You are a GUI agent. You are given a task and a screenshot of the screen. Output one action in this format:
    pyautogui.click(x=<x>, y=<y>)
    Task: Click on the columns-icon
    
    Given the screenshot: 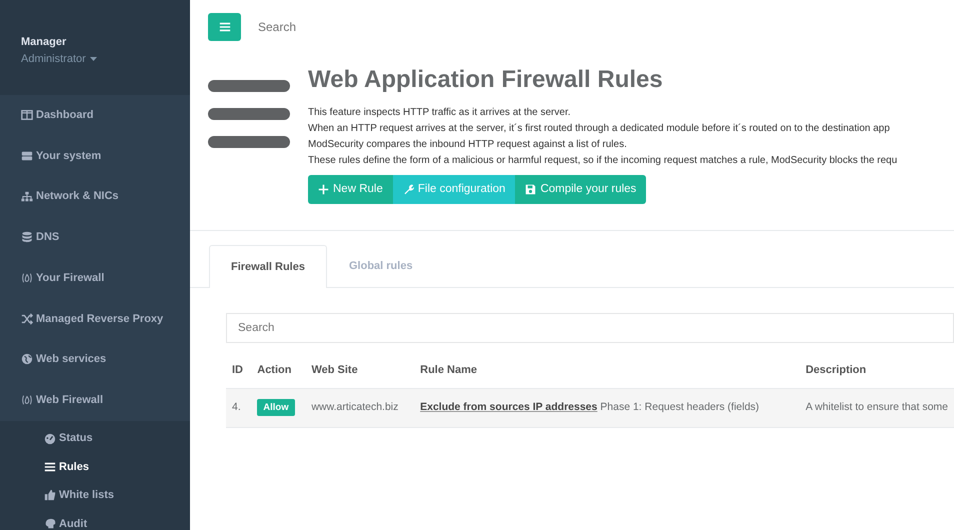 What is the action you would take?
    pyautogui.click(x=27, y=115)
    